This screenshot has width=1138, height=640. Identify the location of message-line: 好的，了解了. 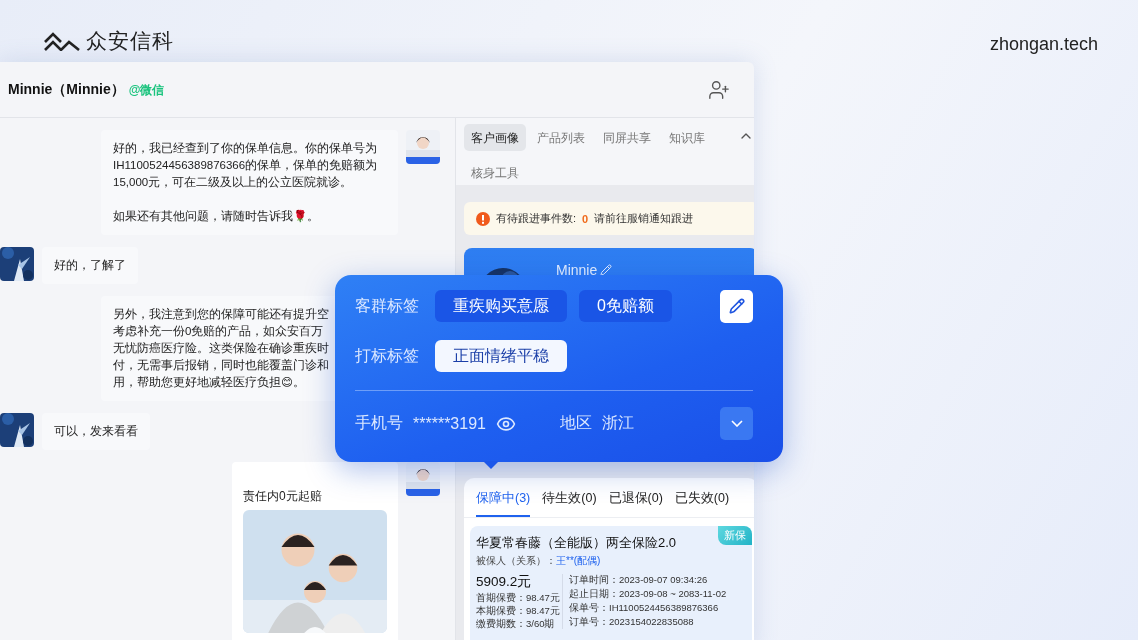
(90, 265).